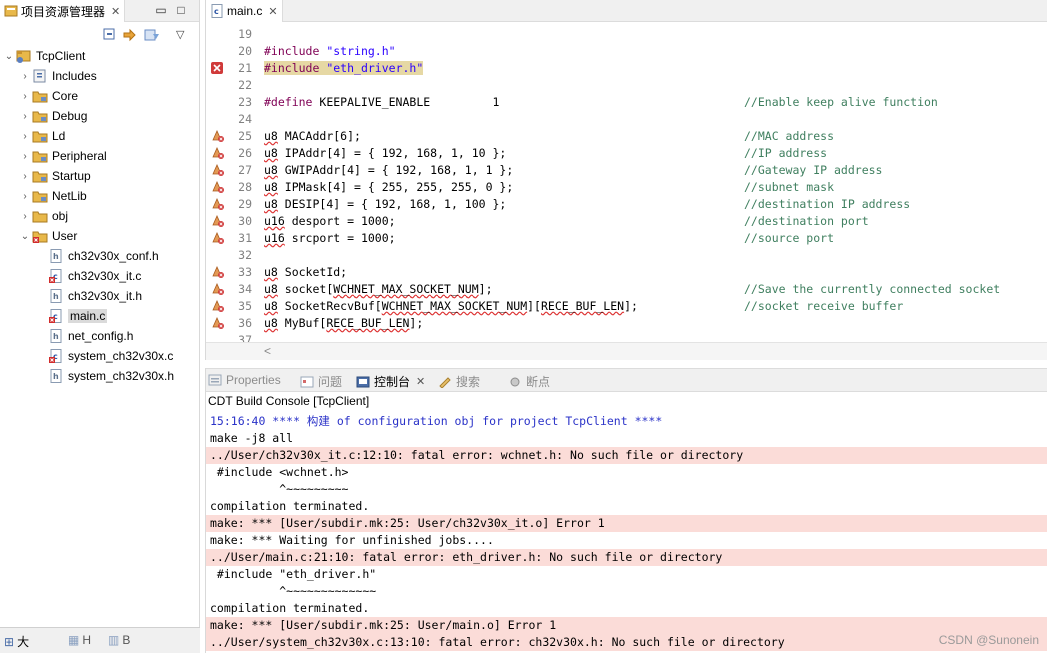  What do you see at coordinates (130, 35) in the screenshot?
I see `link-with-editor-icon` at bounding box center [130, 35].